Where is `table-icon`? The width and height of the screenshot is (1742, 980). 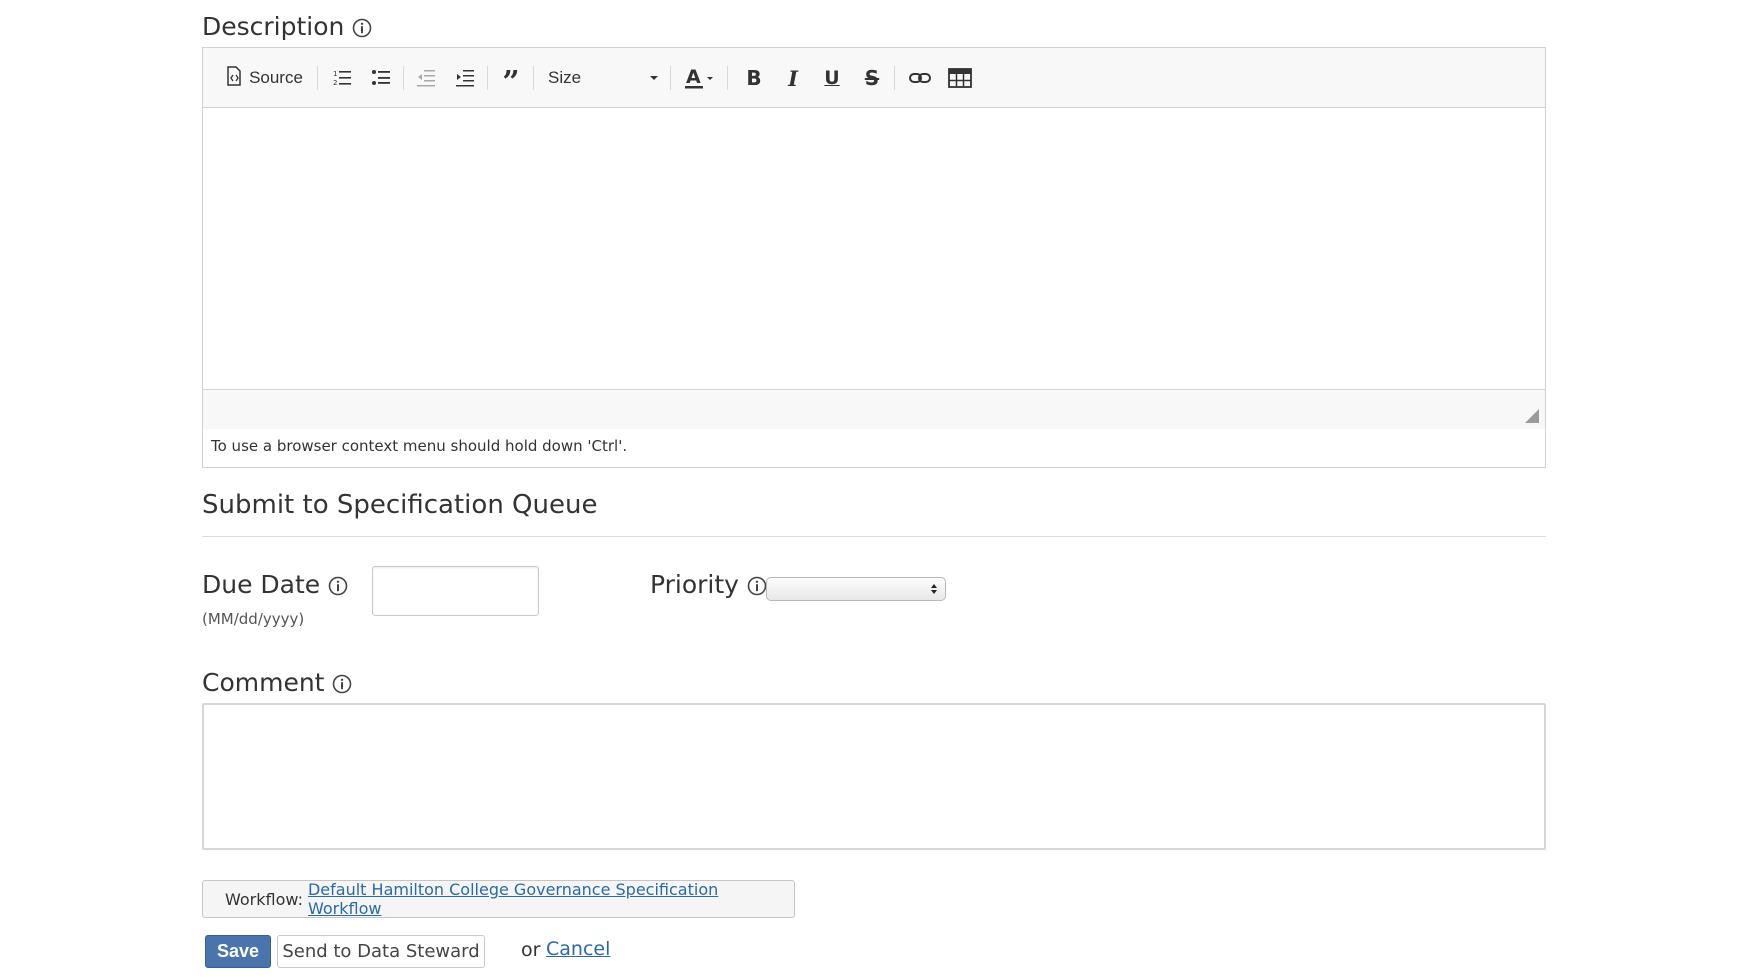
table-icon is located at coordinates (960, 78).